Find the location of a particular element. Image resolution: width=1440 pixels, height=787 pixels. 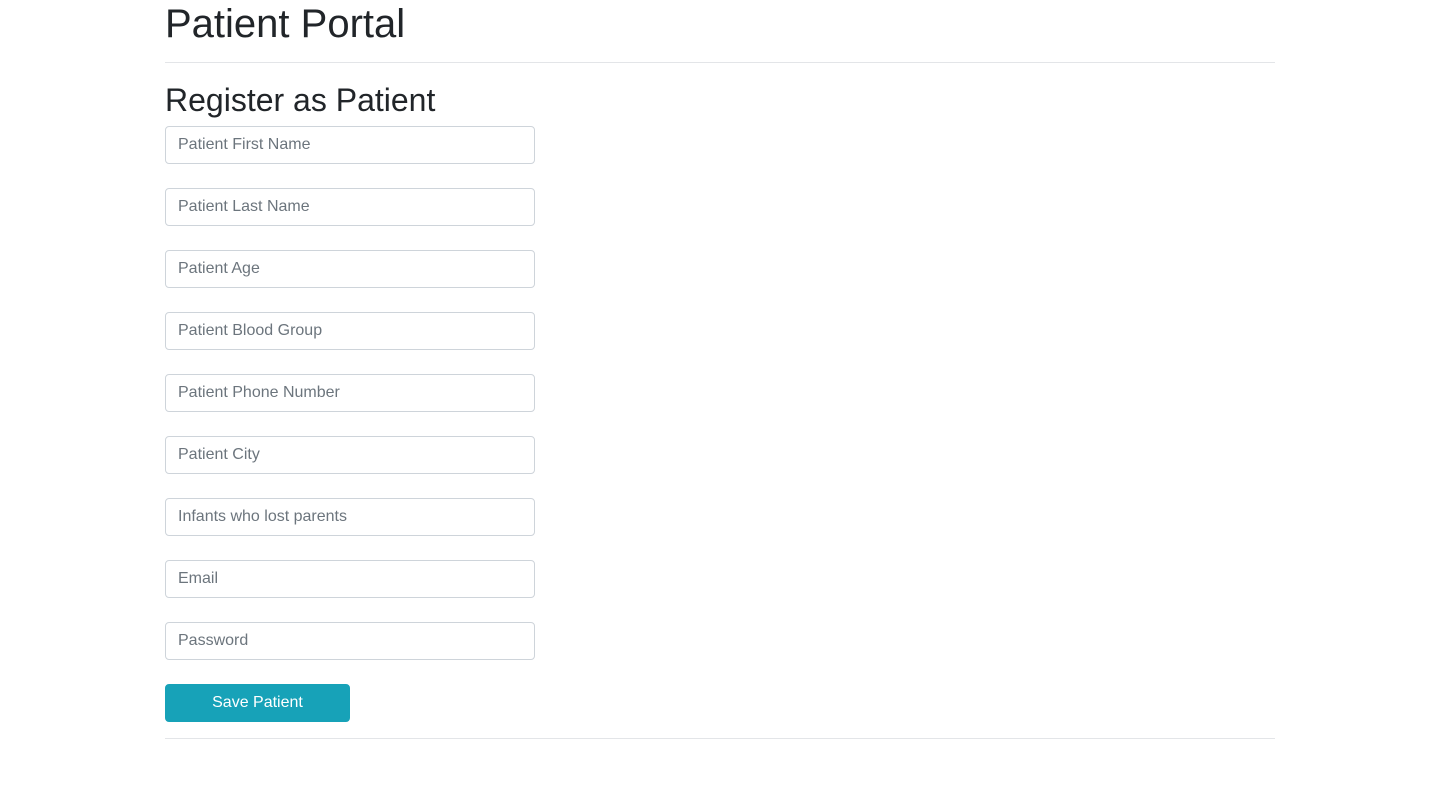

age-group is located at coordinates (720, 269).